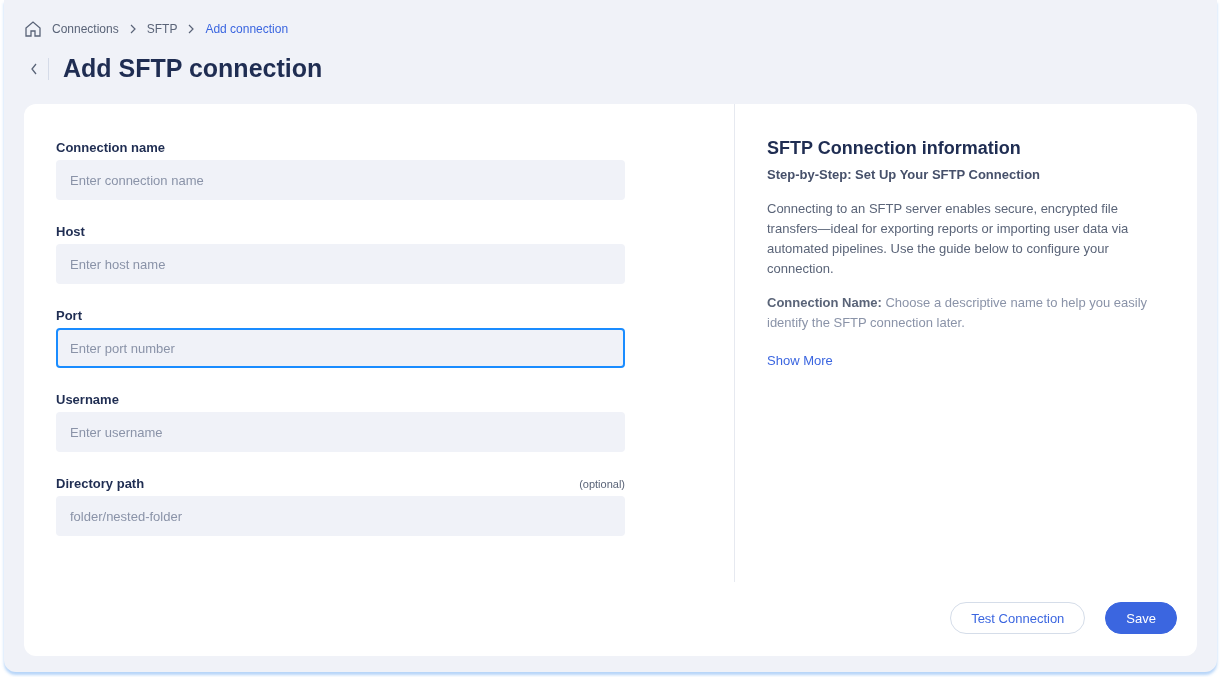 Image resolution: width=1221 pixels, height=677 pixels. What do you see at coordinates (340, 264) in the screenshot?
I see `input-field: Enter host name` at bounding box center [340, 264].